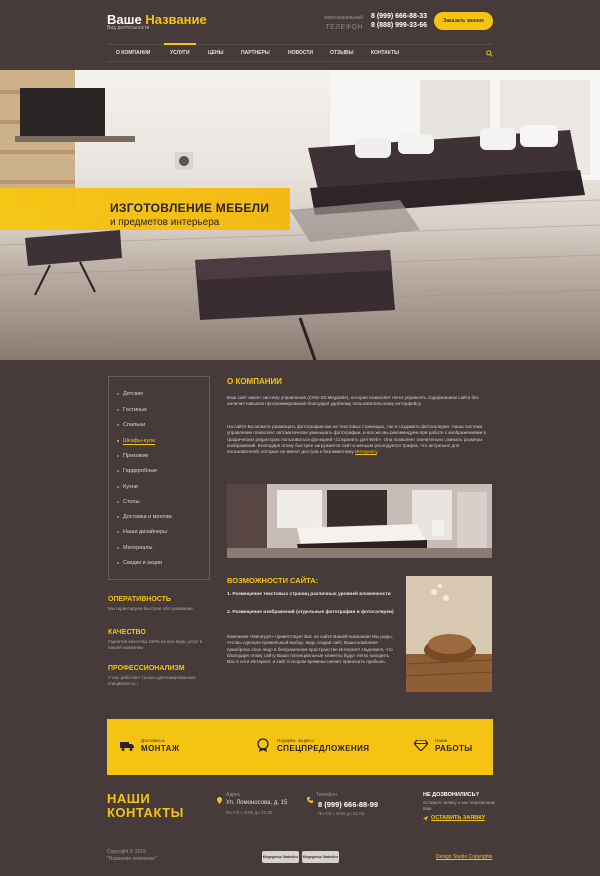  Describe the element at coordinates (190, 208) in the screenshot. I see `hero-title: ИЗГОТОВЛЕНИЕ МЕБЕЛИ` at that location.